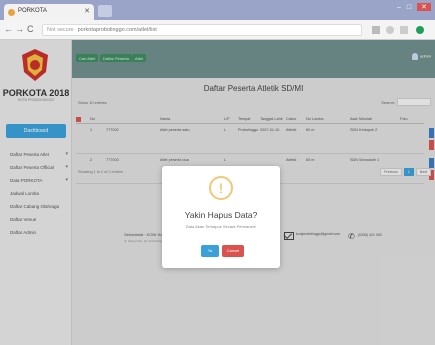 This screenshot has width=435, height=345. Describe the element at coordinates (8, 29) in the screenshot. I see `back-arrow-icon: ←` at that location.